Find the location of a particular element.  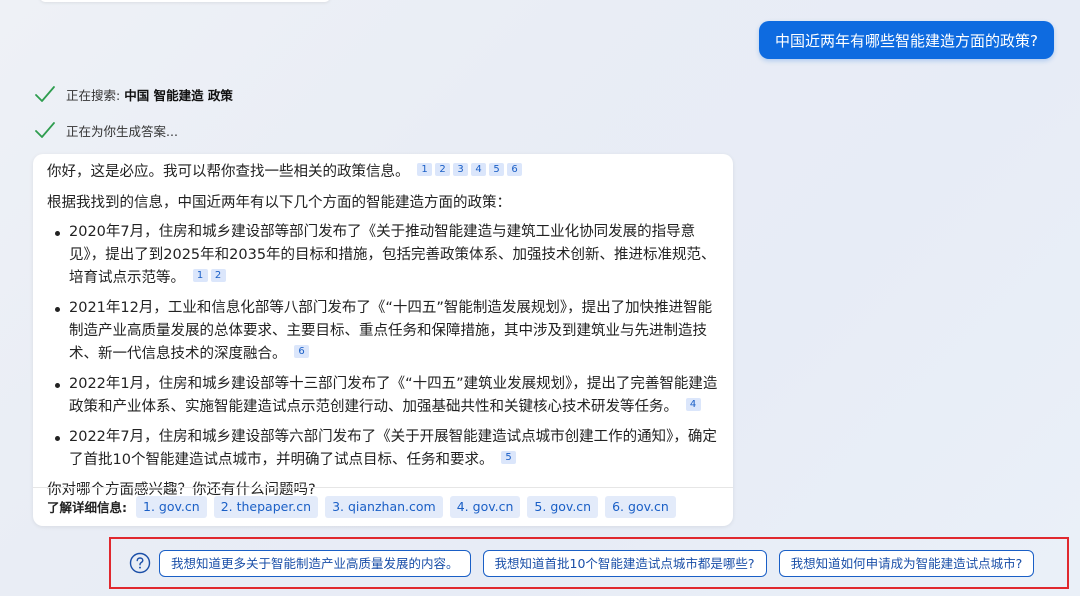

citation-group: 1 2 is located at coordinates (209, 275).